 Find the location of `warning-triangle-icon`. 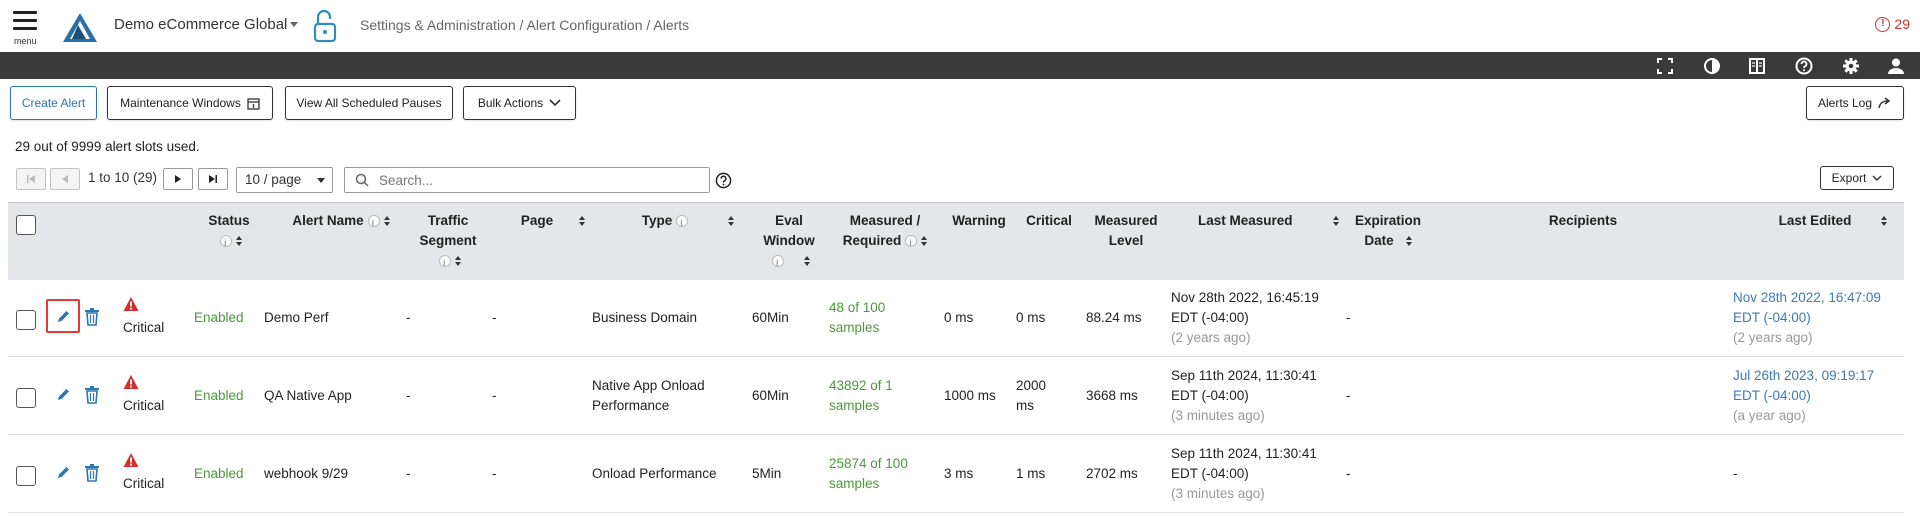

warning-triangle-icon is located at coordinates (131, 382).